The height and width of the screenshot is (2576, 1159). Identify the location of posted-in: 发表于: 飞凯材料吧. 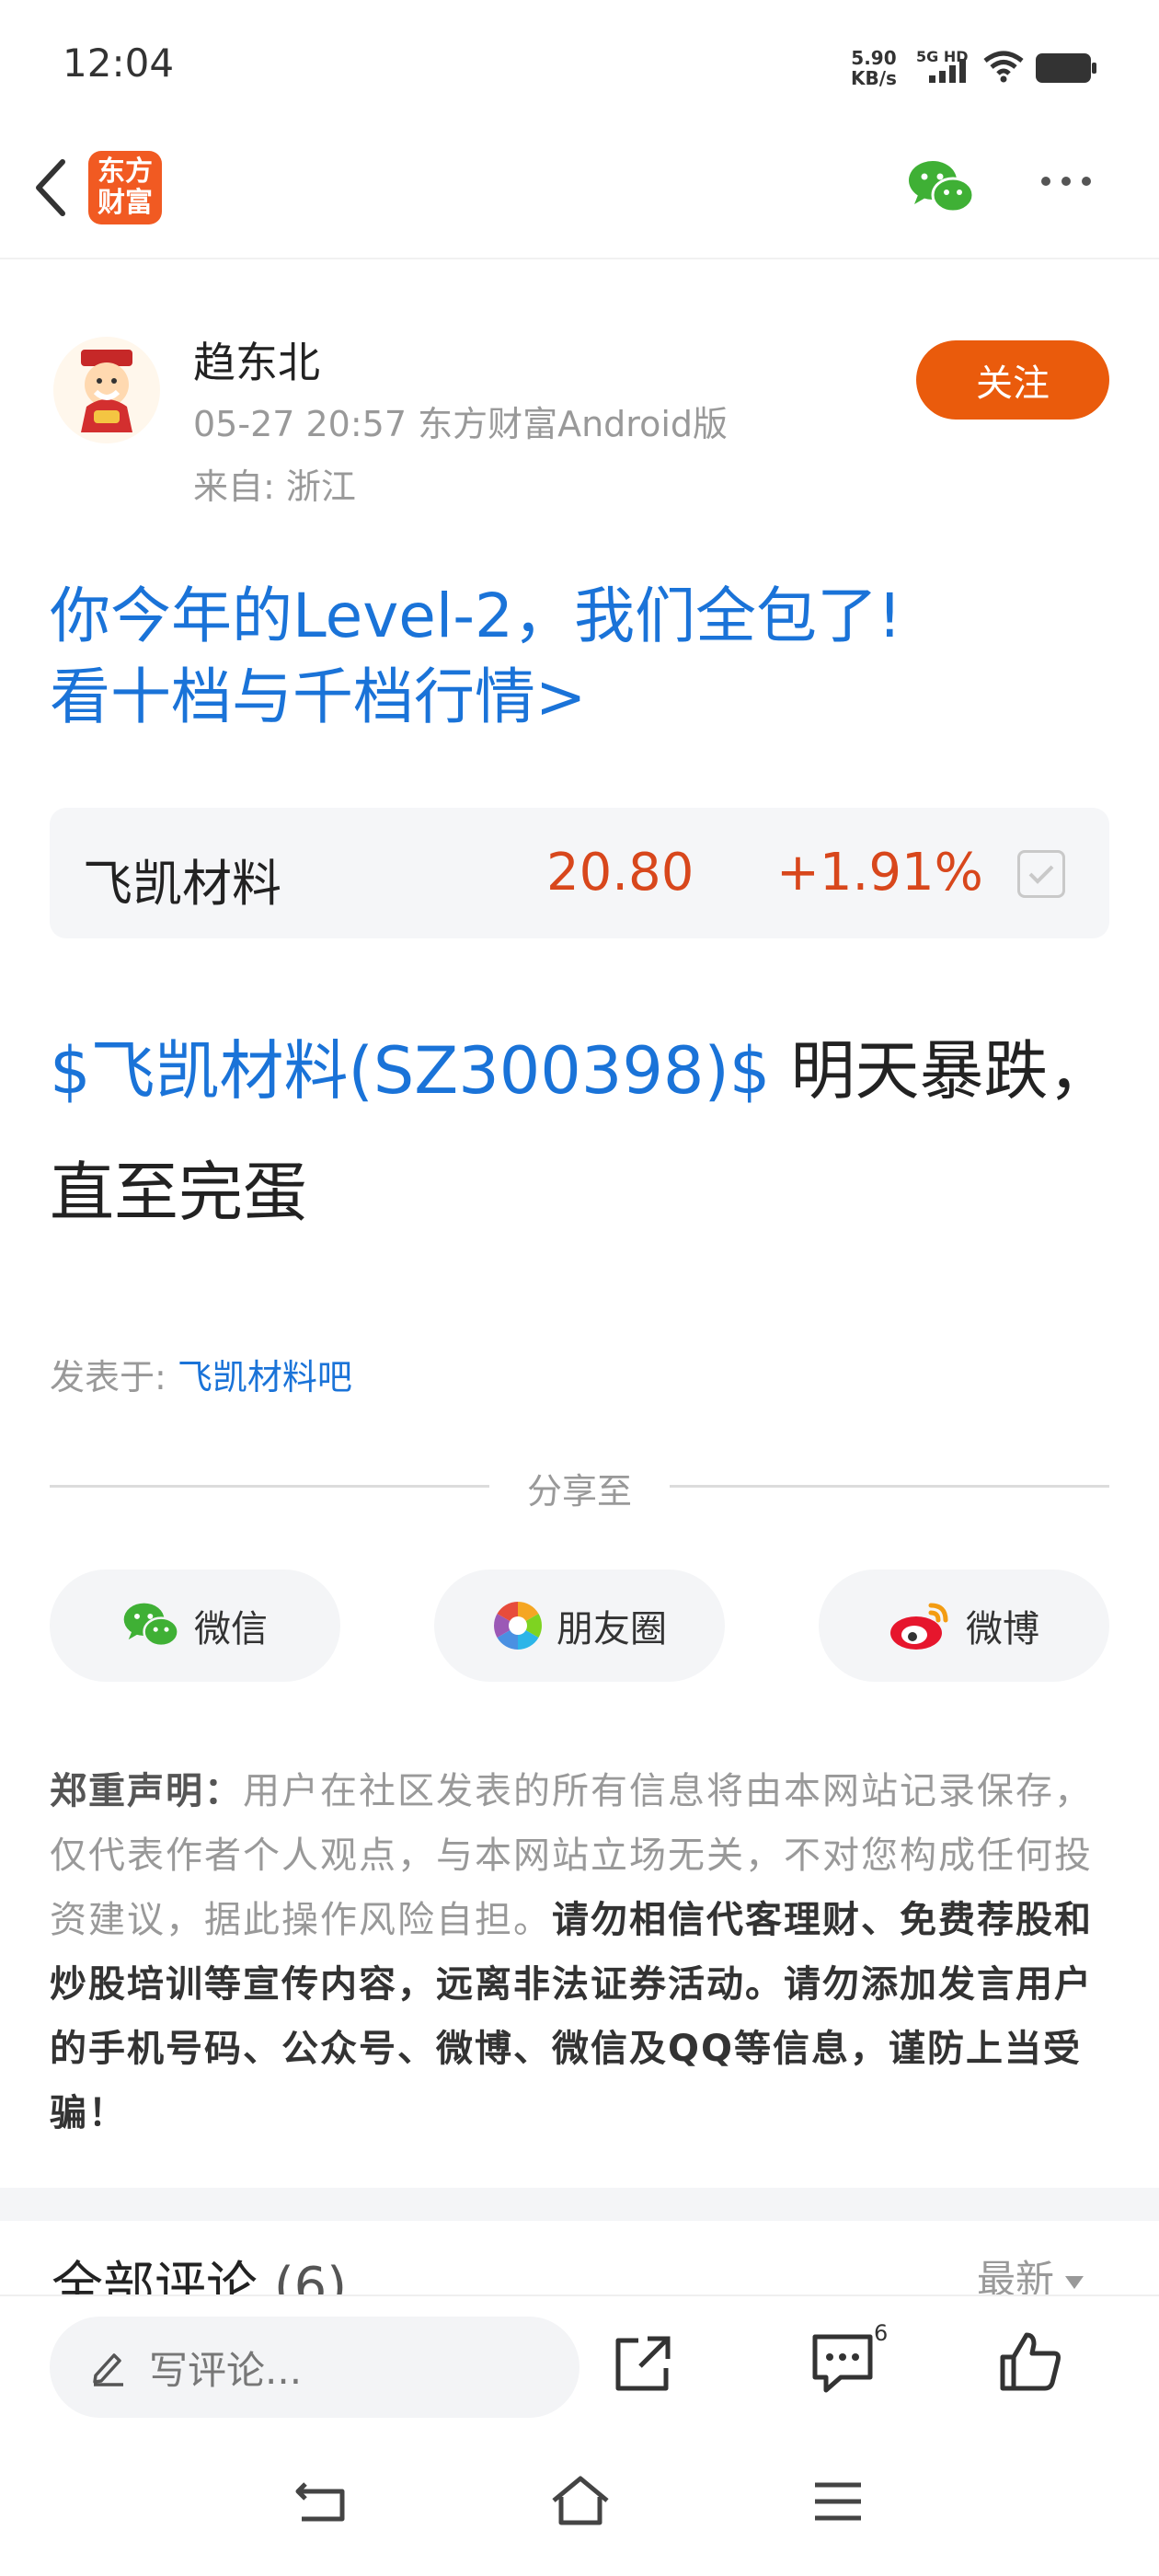
(201, 1374).